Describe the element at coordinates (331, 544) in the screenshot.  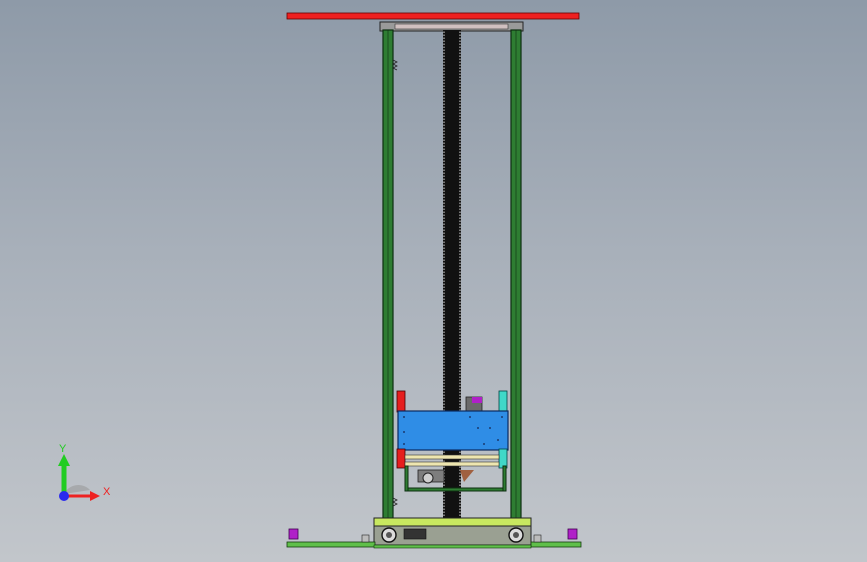
I see `ground-rail-left` at that location.